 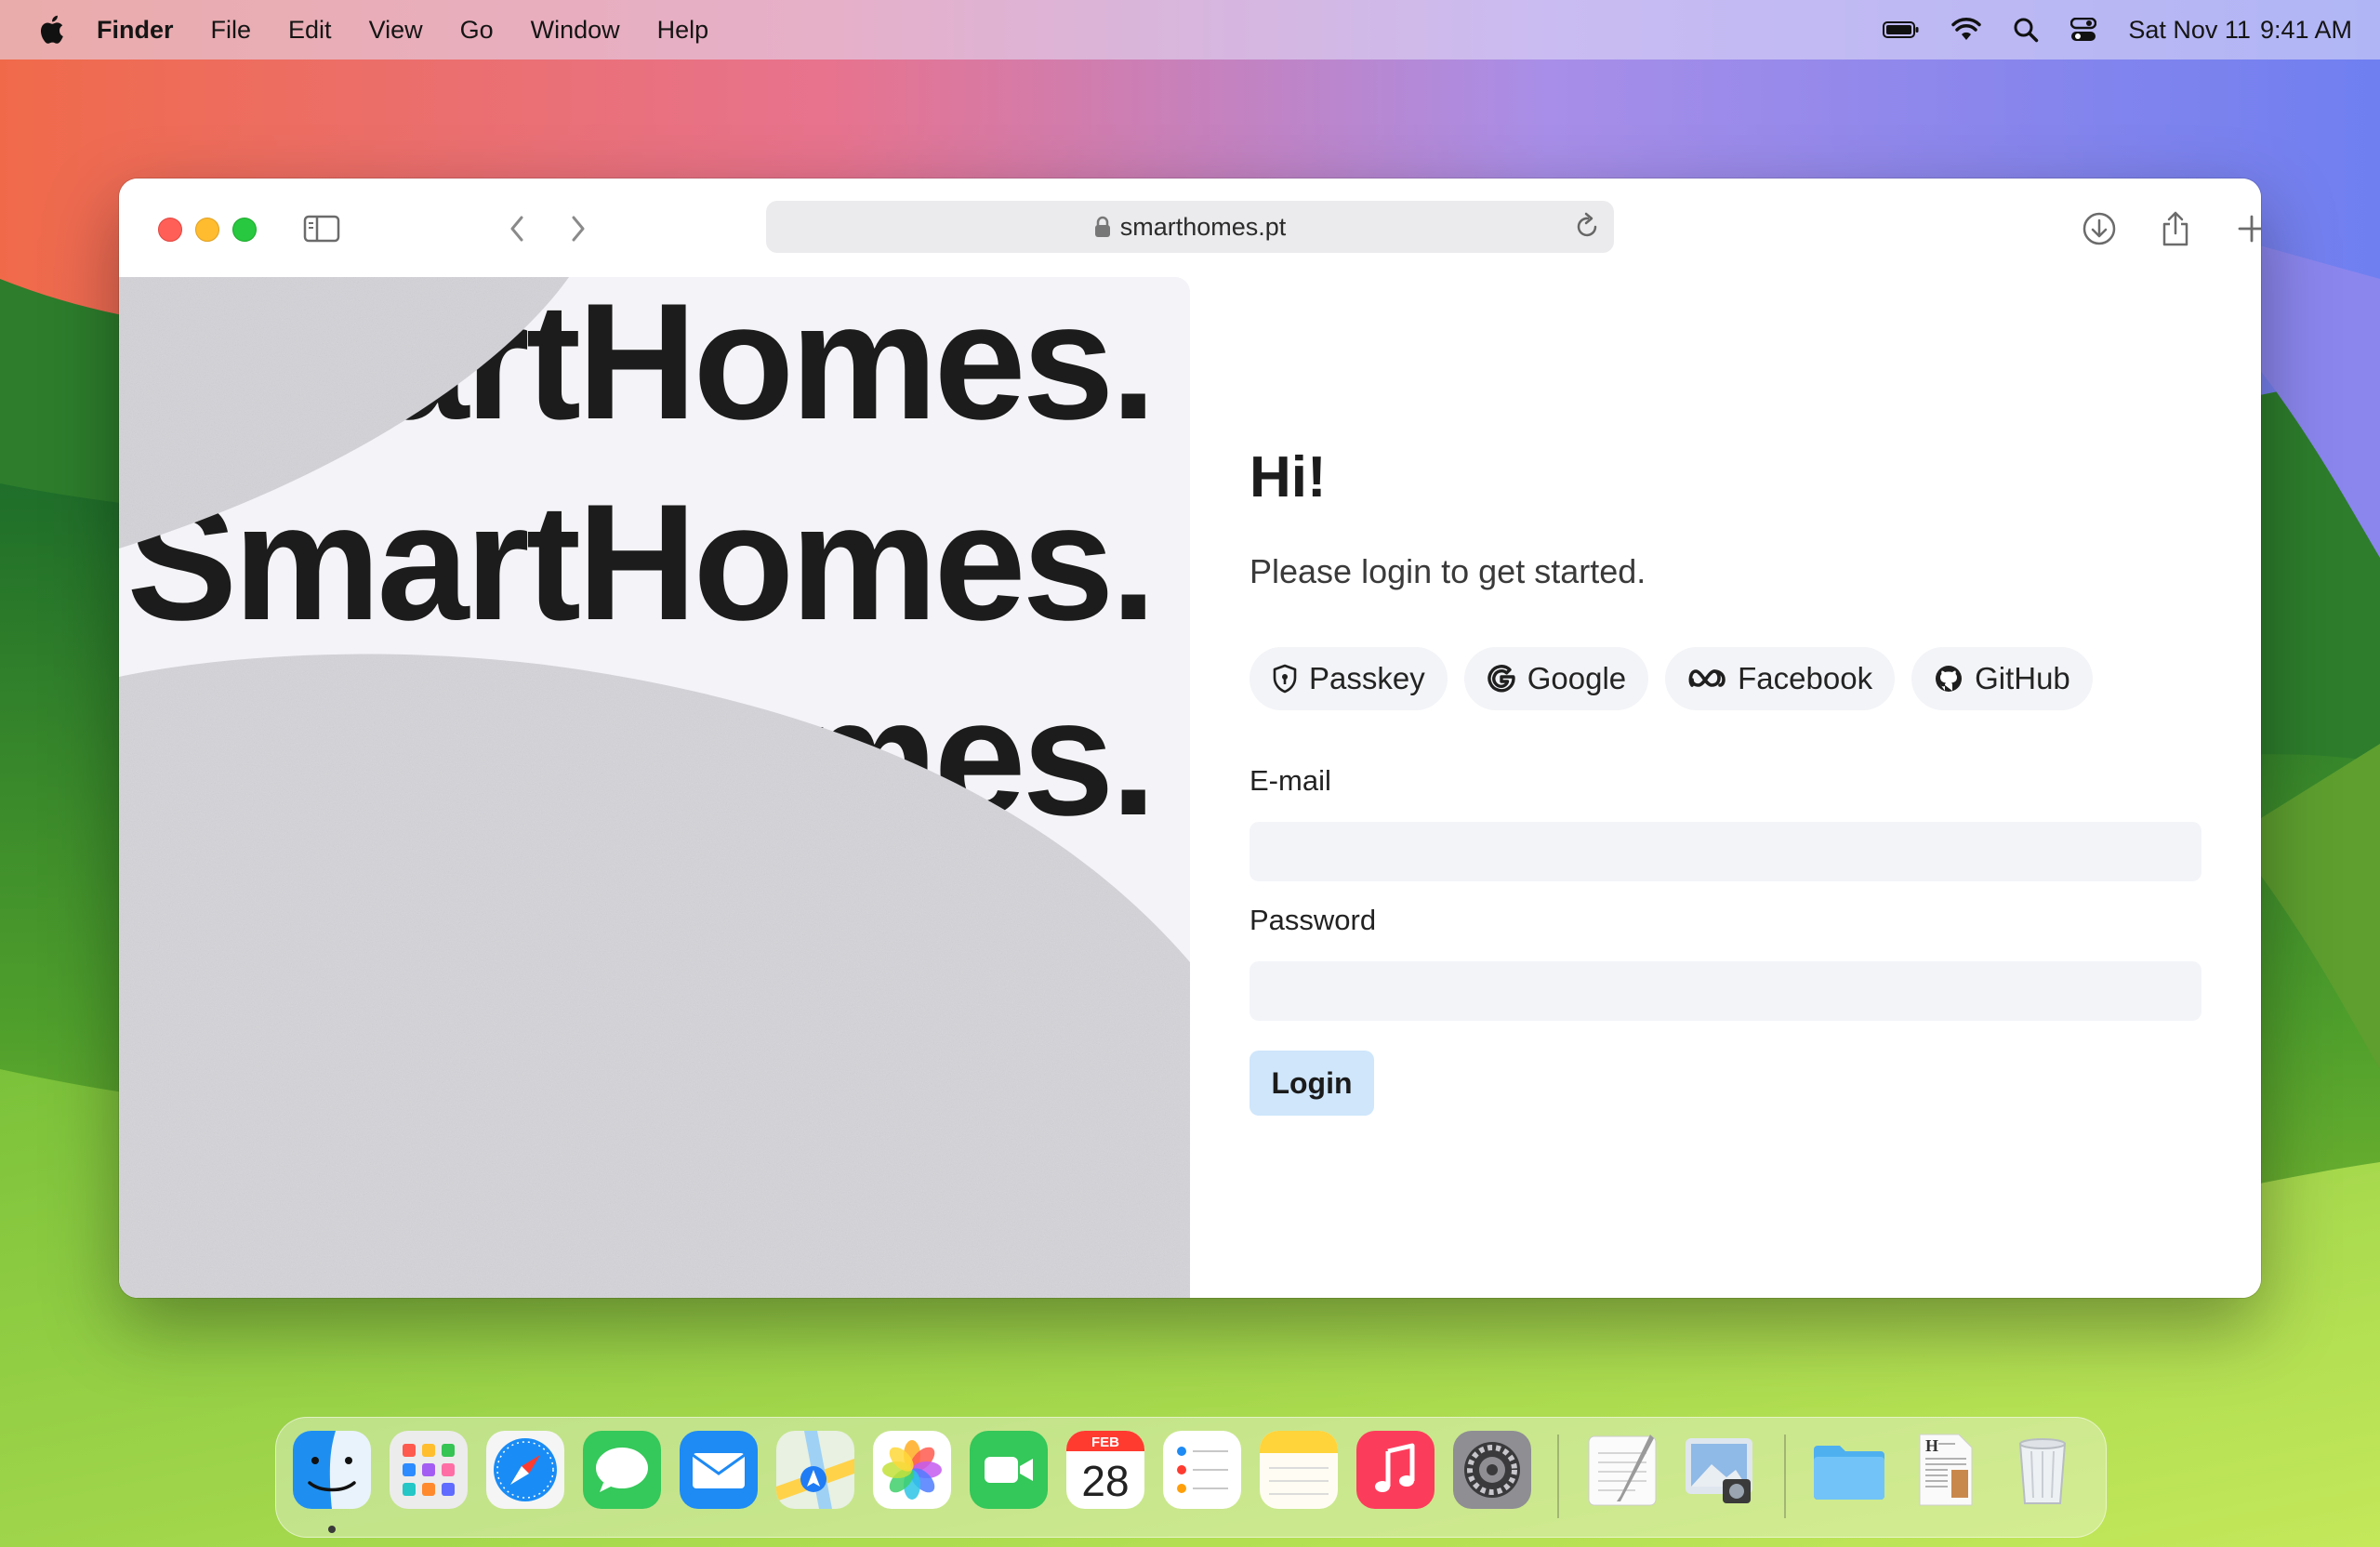 I want to click on google-icon, so click(x=1501, y=679).